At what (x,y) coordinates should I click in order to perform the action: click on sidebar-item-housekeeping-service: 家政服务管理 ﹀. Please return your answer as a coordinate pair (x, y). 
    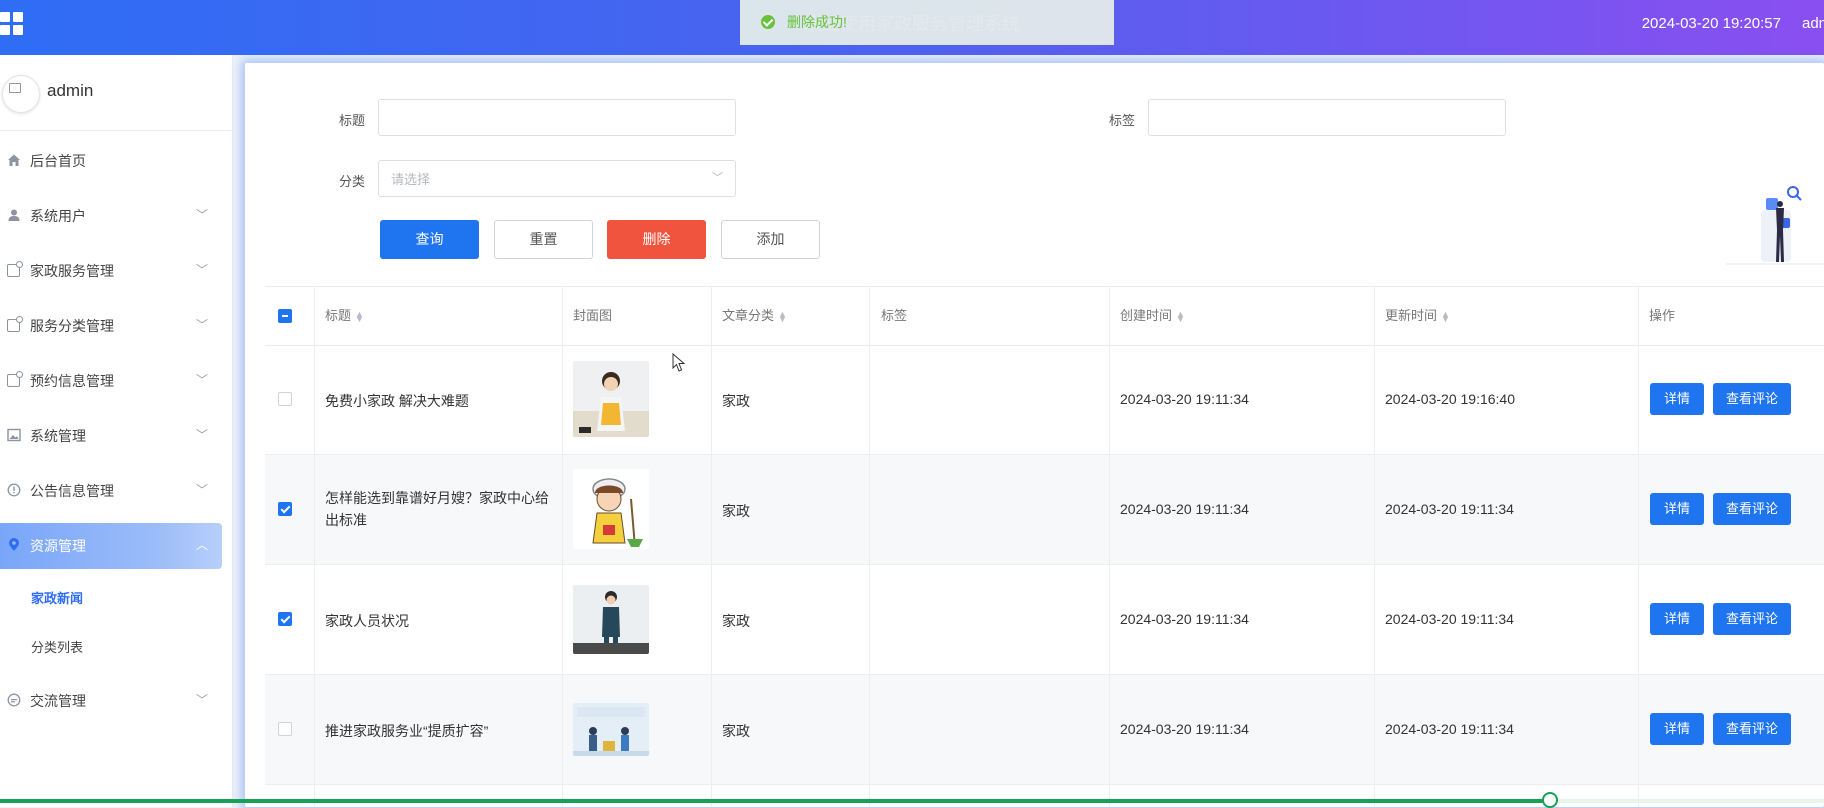
    Looking at the image, I should click on (111, 271).